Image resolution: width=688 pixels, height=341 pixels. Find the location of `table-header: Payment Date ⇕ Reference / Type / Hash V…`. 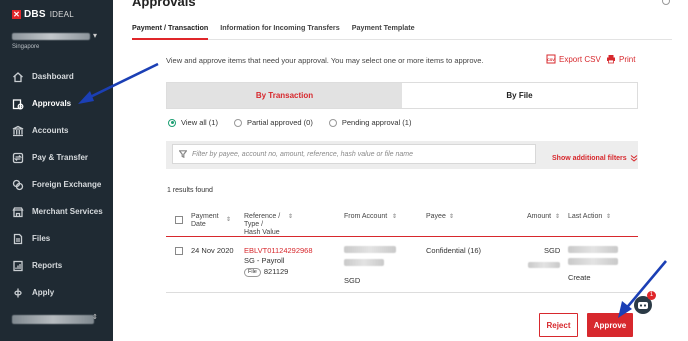

table-header: Payment Date ⇕ Reference / Type / Hash V… is located at coordinates (402, 222).